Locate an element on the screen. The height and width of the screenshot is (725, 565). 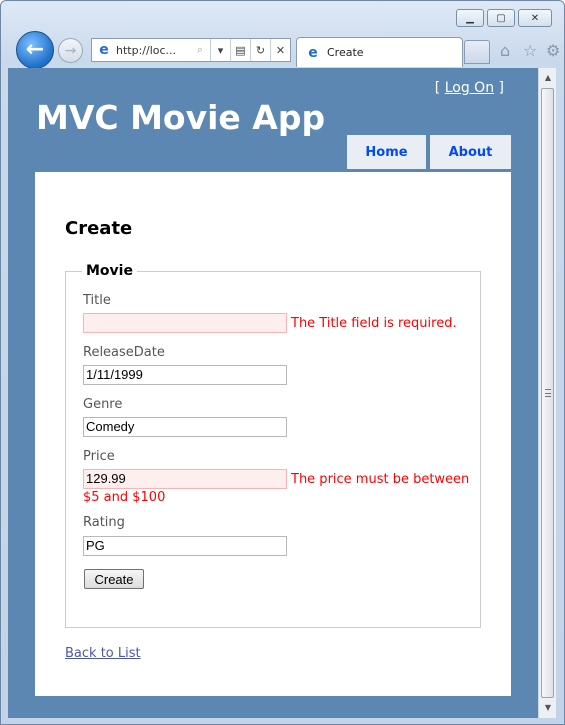
rating-input: PG is located at coordinates (185, 546).